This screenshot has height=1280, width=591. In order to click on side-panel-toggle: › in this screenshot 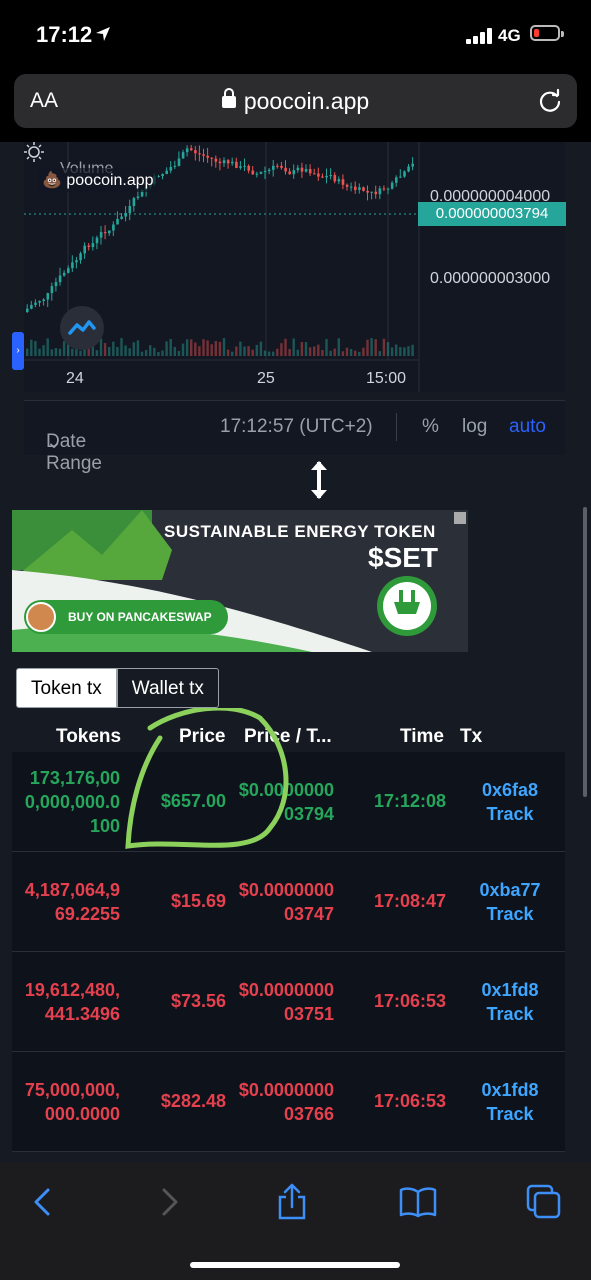, I will do `click(18, 351)`.